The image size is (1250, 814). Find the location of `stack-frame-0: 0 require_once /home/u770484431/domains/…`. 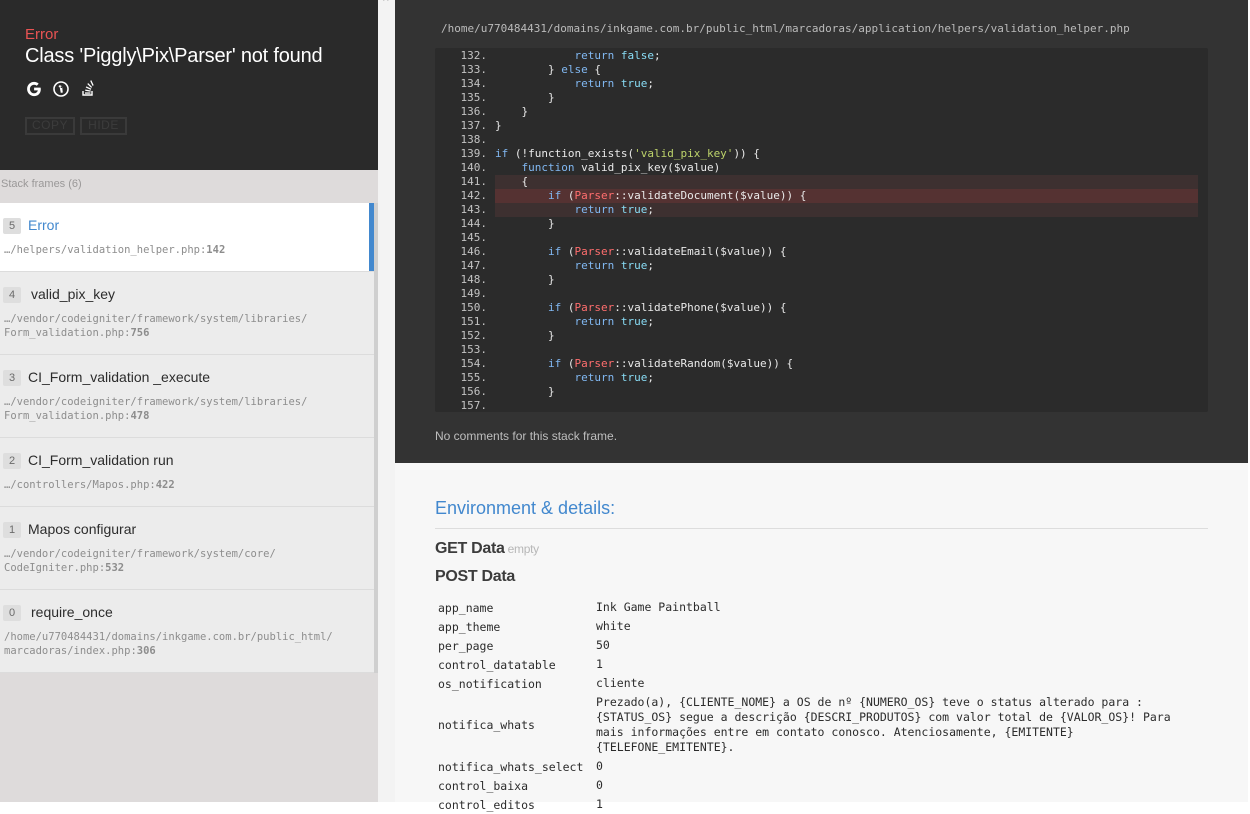

stack-frame-0: 0 require_once /home/u770484431/domains/… is located at coordinates (187, 631).